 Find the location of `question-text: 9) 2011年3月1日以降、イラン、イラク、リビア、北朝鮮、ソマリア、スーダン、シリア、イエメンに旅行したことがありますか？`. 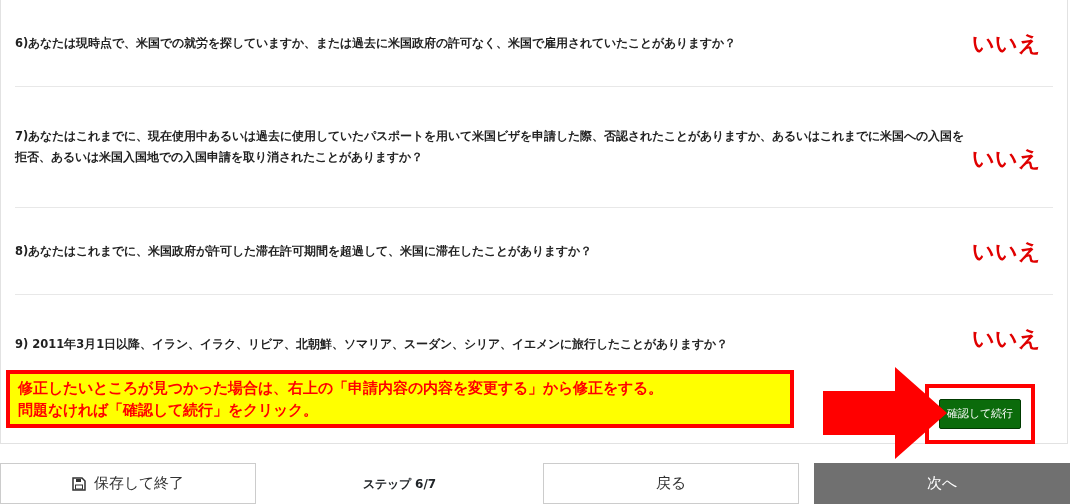

question-text: 9) 2011年3月1日以降、イラン、イラク、リビア、北朝鮮、ソマリア、スーダン、シリア、イエメンに旅行したことがありますか？ is located at coordinates (372, 345).